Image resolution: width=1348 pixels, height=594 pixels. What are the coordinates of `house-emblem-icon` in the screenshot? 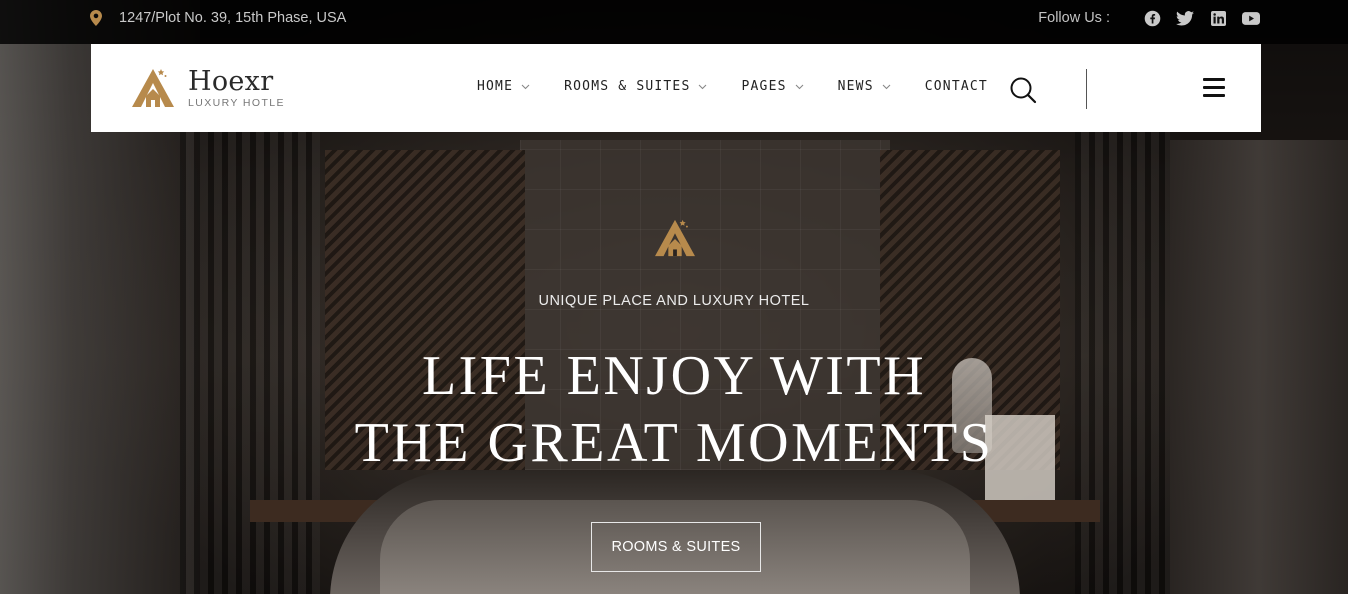 It's located at (675, 238).